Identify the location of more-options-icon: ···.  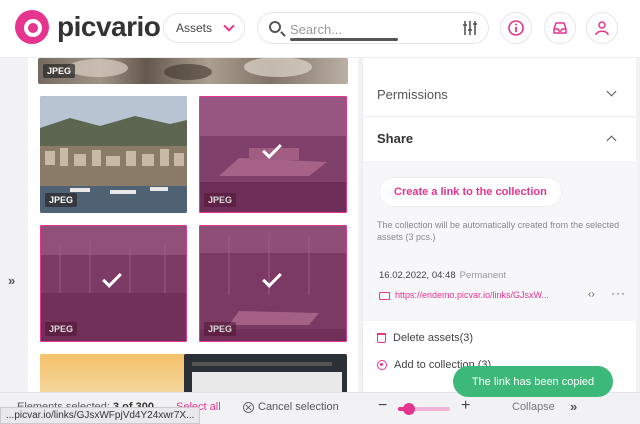
(618, 293).